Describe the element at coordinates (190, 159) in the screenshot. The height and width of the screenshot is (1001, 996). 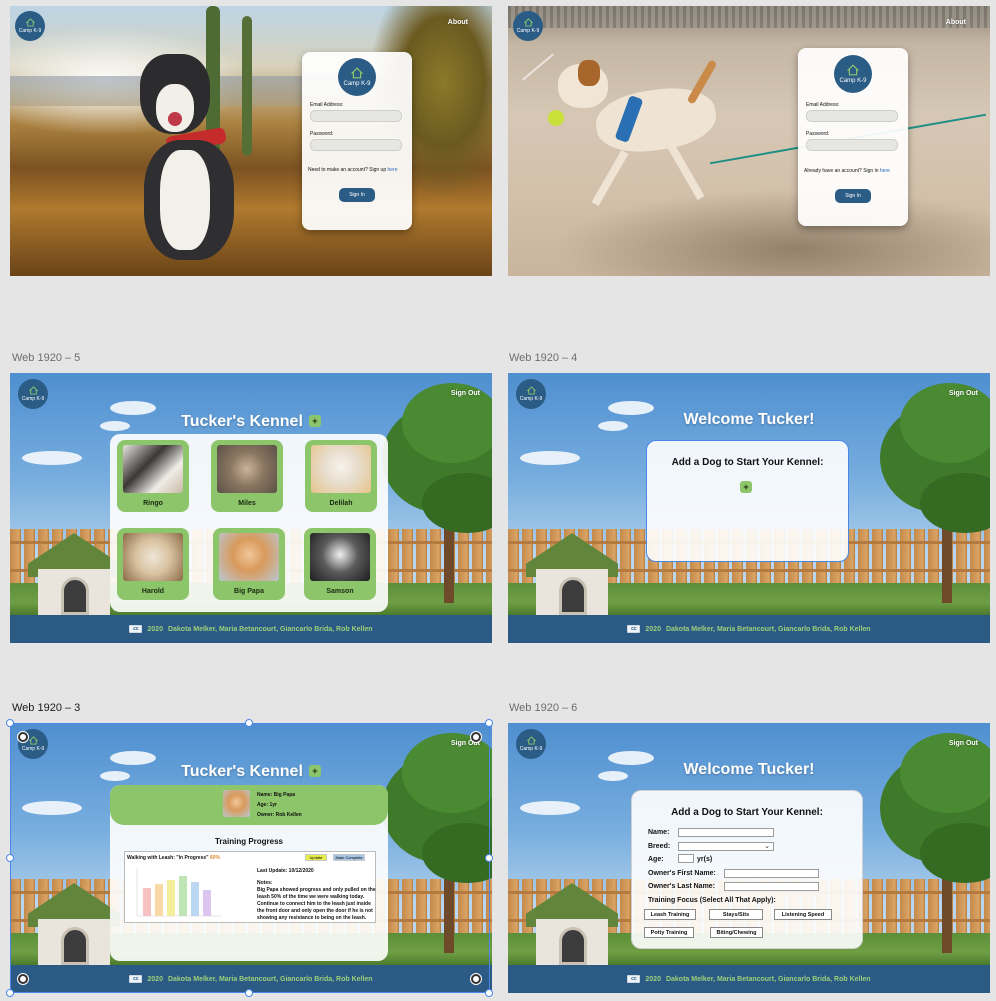
I see `husky-dog-image` at that location.